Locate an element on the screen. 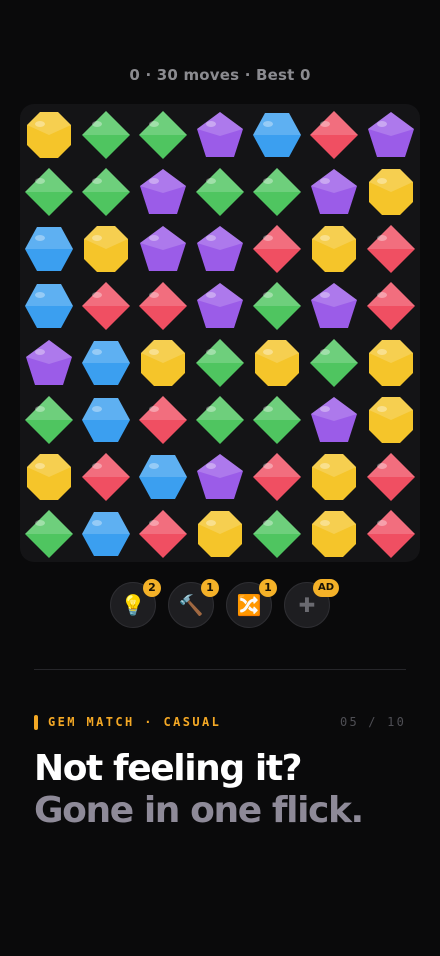  score-status: 0 · 30 moves · Best 0 is located at coordinates (220, 75).